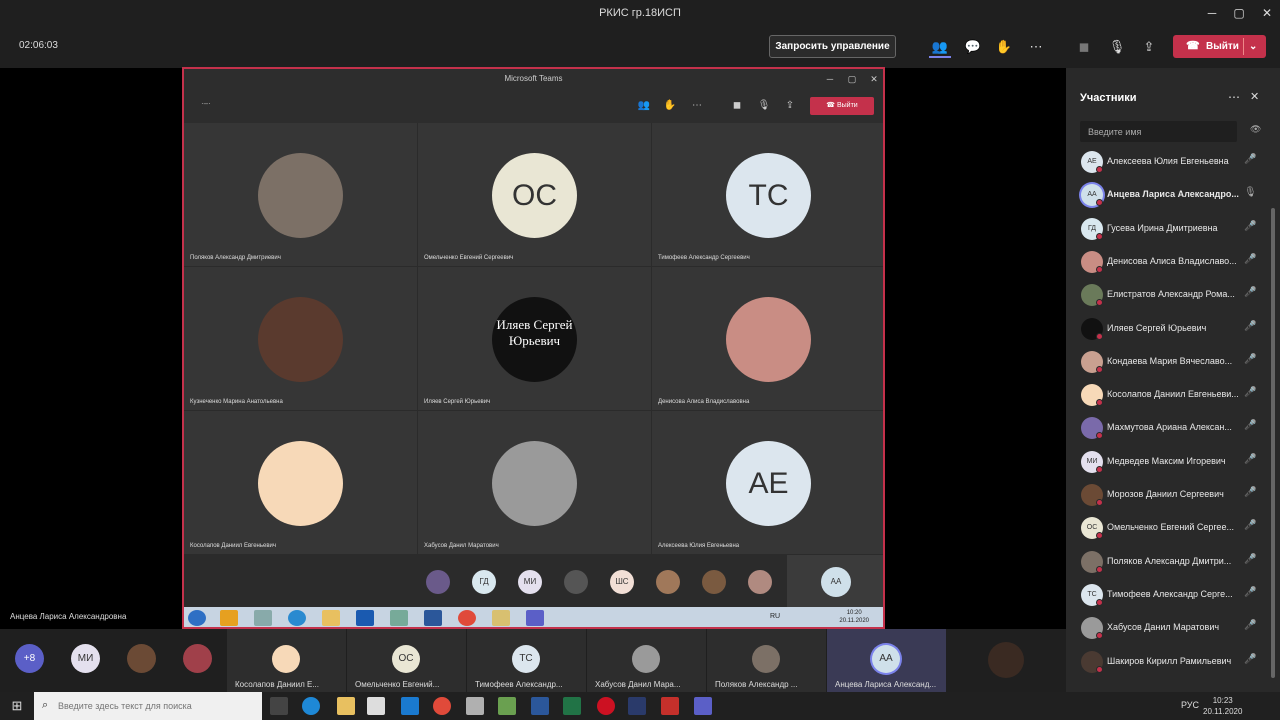  Describe the element at coordinates (540, 706) in the screenshot. I see `word-icon` at that location.